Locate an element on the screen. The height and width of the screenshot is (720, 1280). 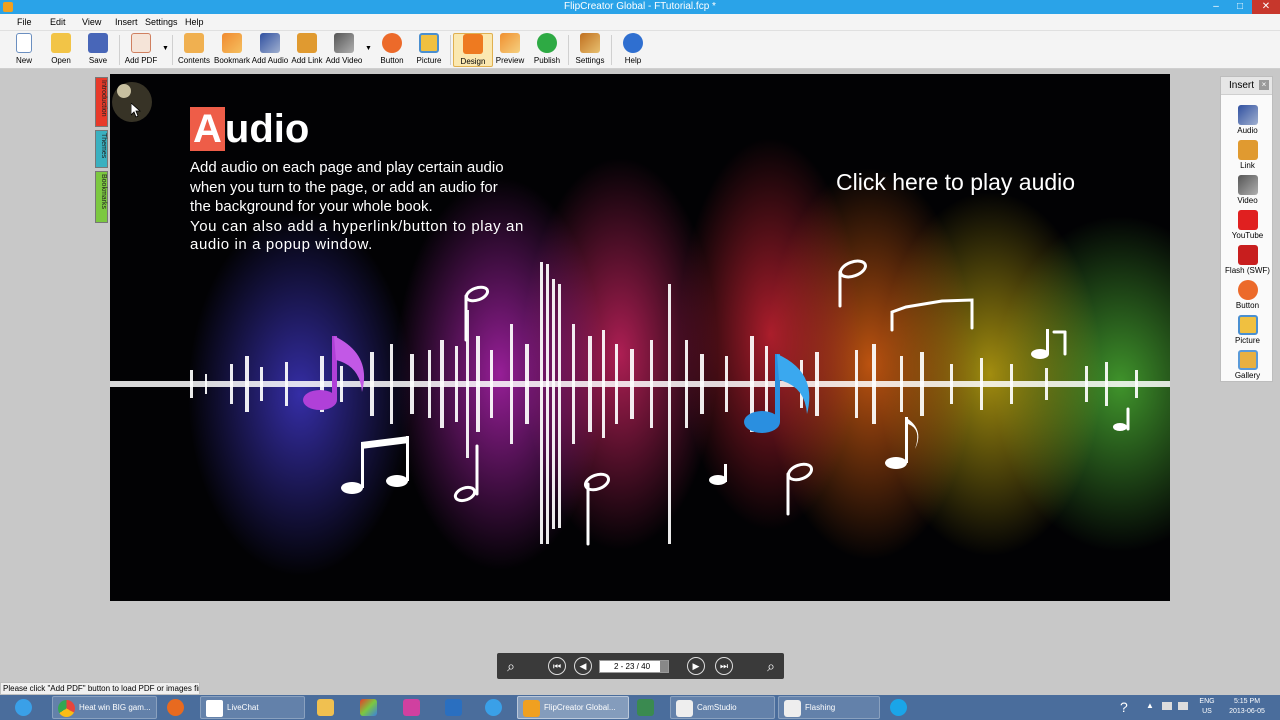
folder-icon is located at coordinates (325, 707).